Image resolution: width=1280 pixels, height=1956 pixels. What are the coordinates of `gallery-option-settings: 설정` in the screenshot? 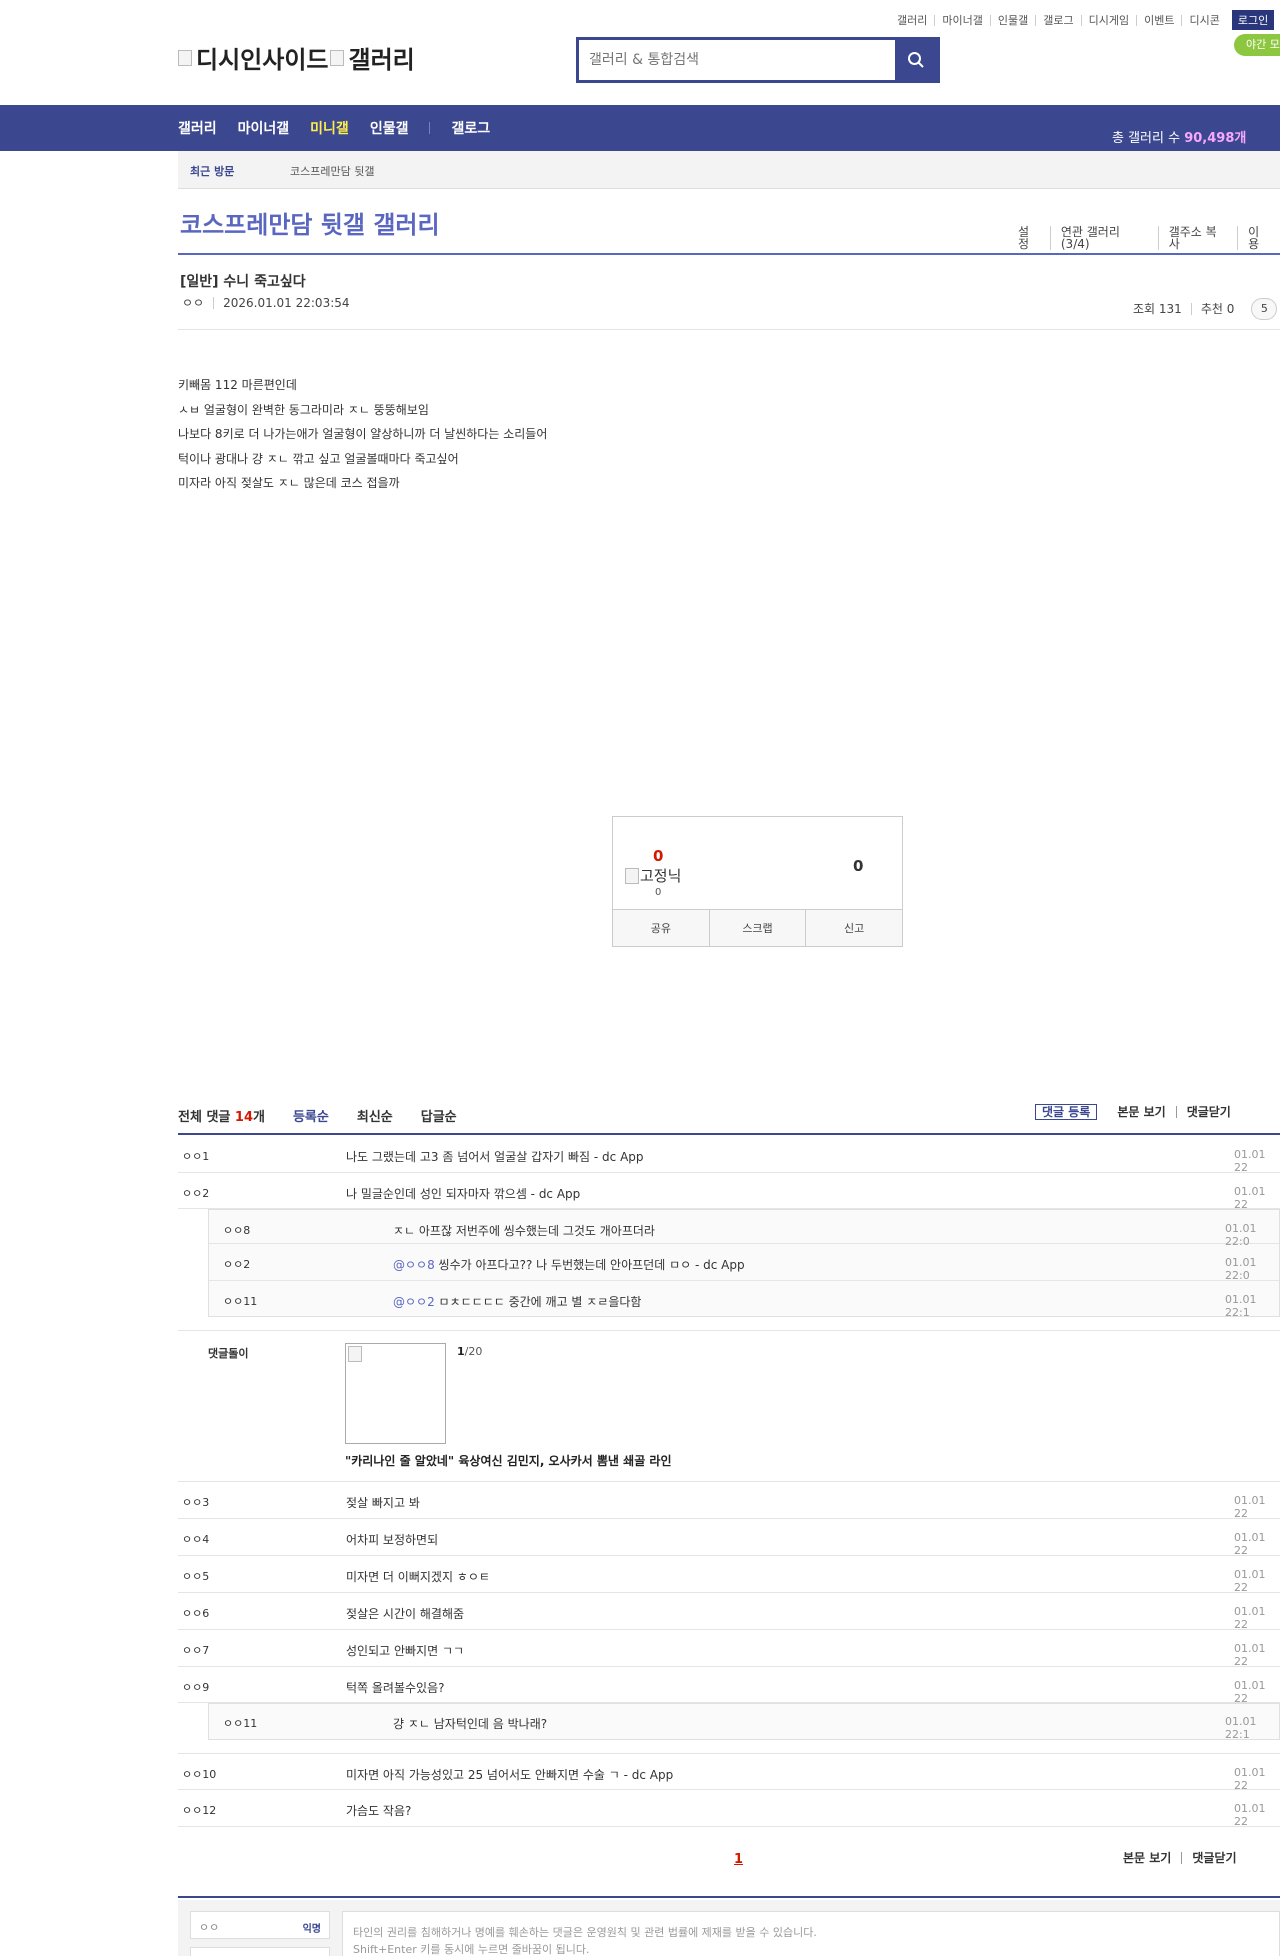 It's located at (1029, 238).